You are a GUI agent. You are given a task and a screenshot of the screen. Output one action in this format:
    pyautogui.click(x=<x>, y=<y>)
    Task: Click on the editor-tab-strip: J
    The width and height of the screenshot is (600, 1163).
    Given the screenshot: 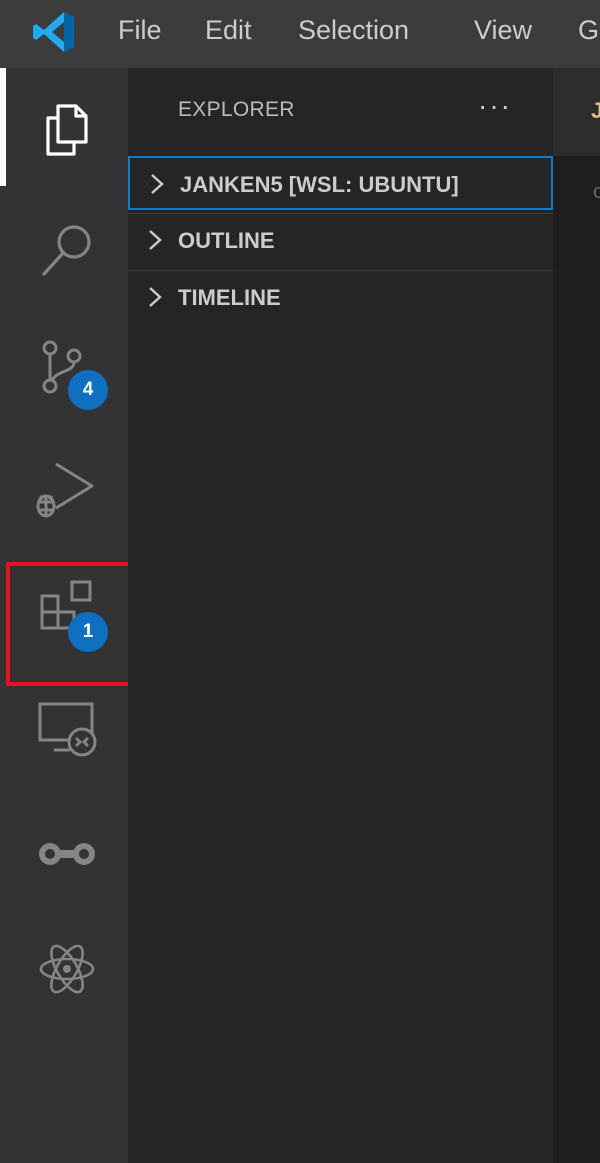 What is the action you would take?
    pyautogui.click(x=576, y=112)
    